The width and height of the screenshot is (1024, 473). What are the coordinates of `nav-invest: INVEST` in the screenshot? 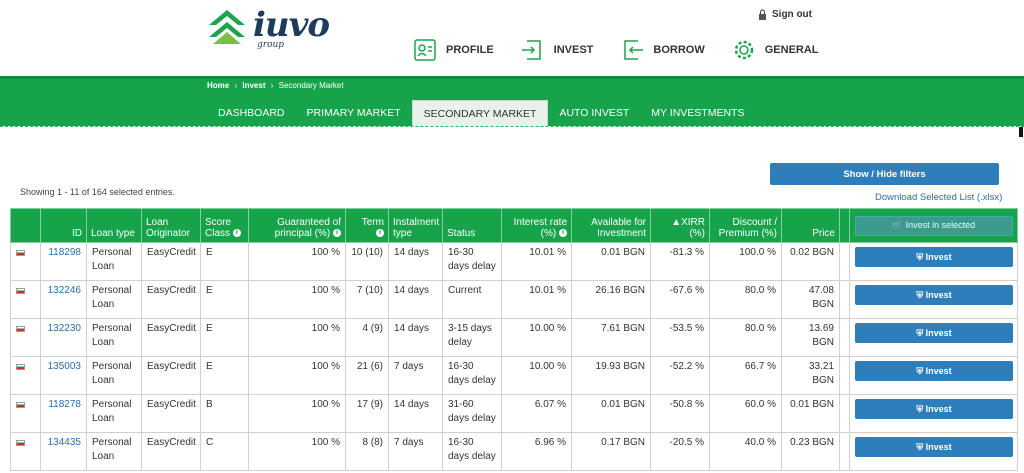 It's located at (556, 50).